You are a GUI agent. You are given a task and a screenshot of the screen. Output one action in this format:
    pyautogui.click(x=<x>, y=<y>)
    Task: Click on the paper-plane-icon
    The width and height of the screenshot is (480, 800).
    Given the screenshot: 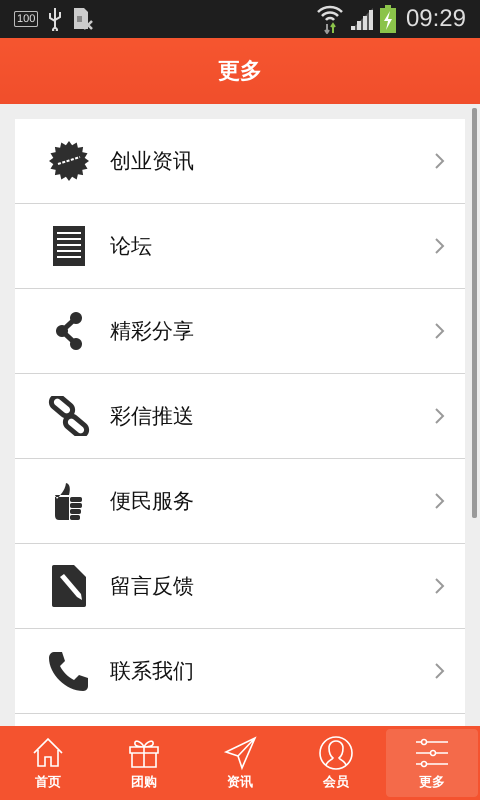 What is the action you would take?
    pyautogui.click(x=240, y=753)
    